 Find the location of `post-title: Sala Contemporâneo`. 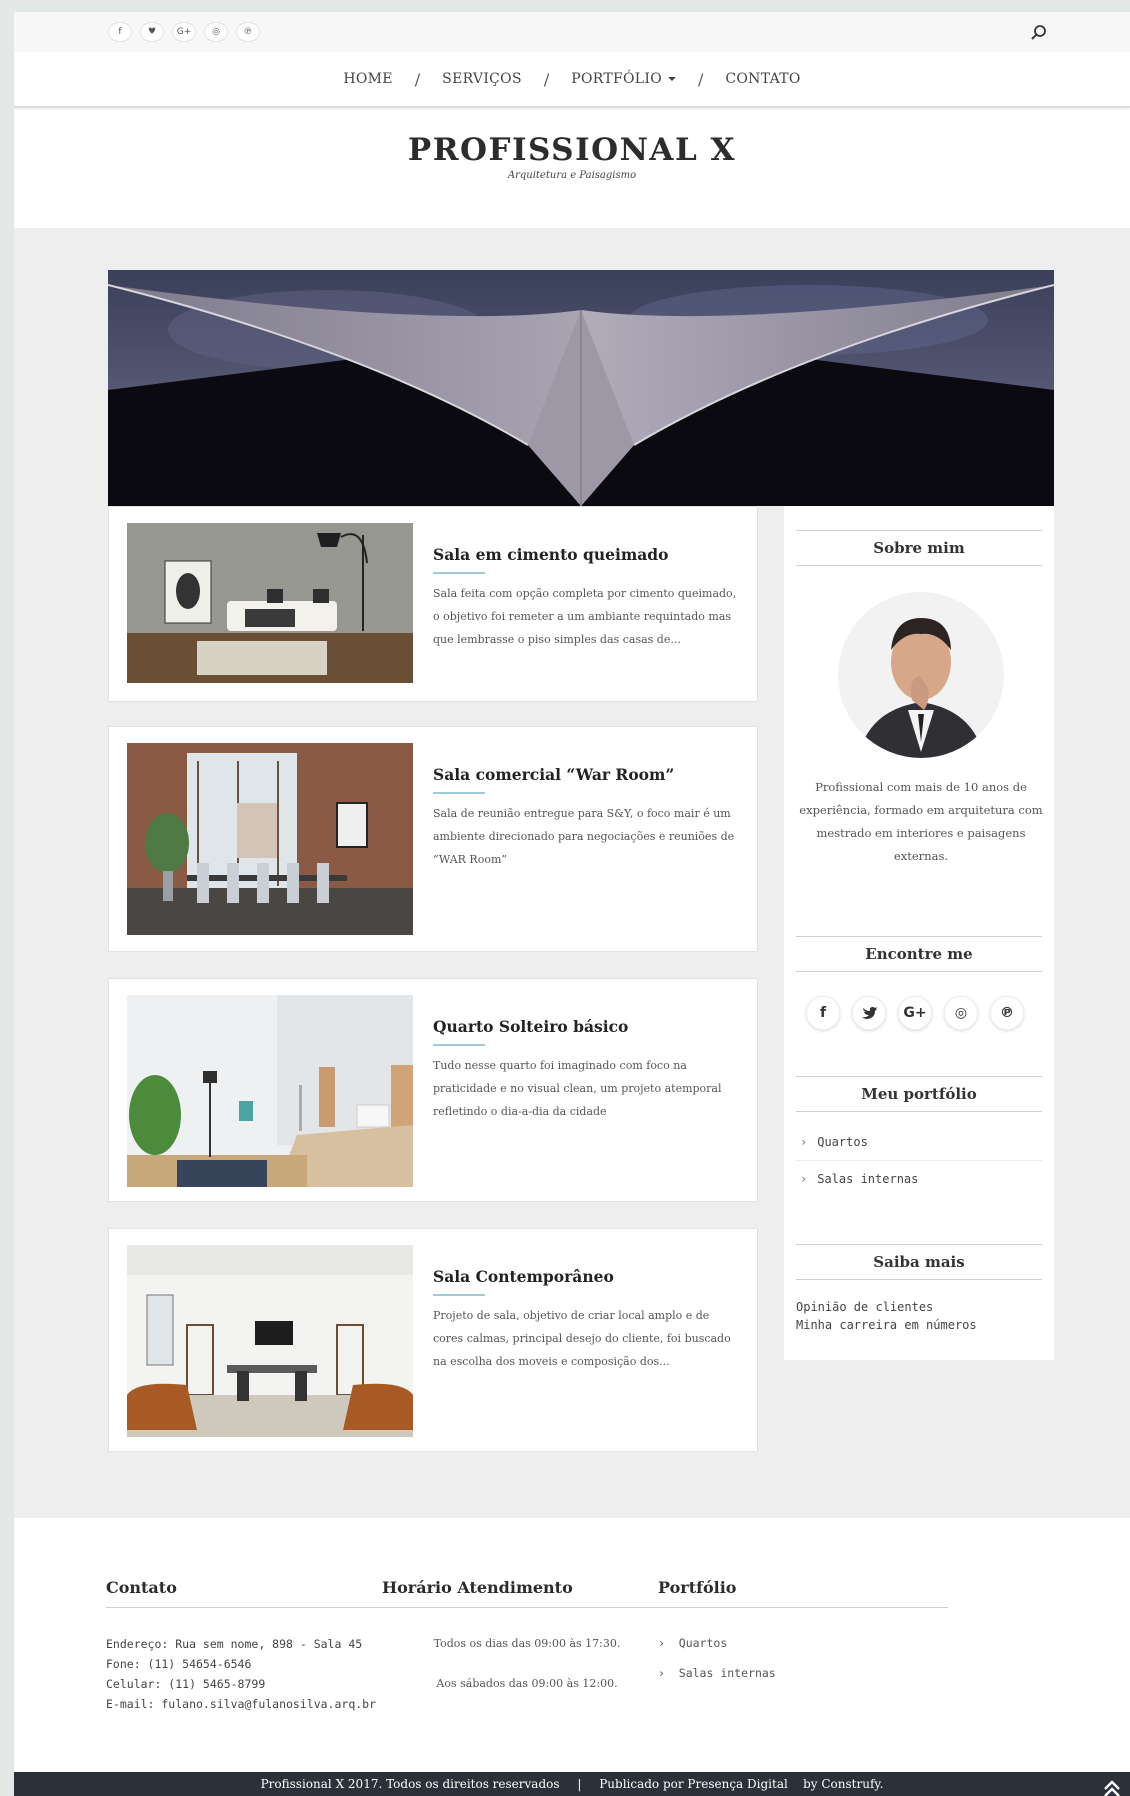

post-title: Sala Contemporâneo is located at coordinates (586, 1276).